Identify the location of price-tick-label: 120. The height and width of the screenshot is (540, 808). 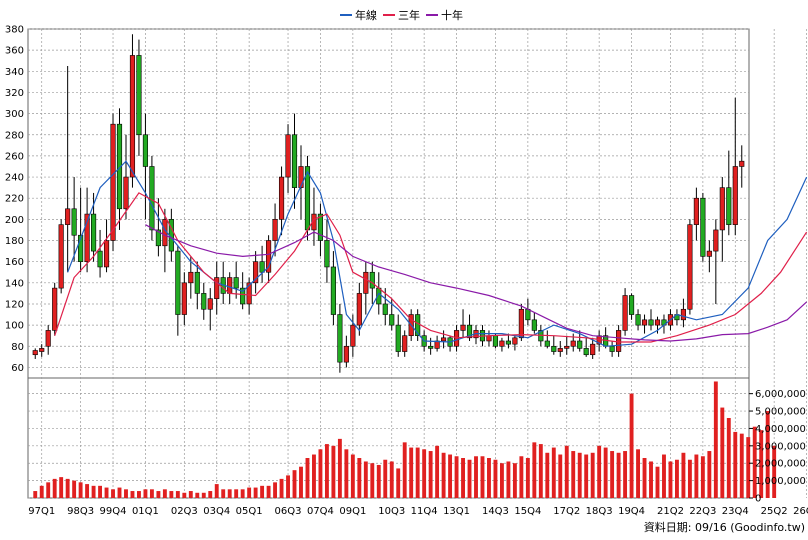
(14, 304).